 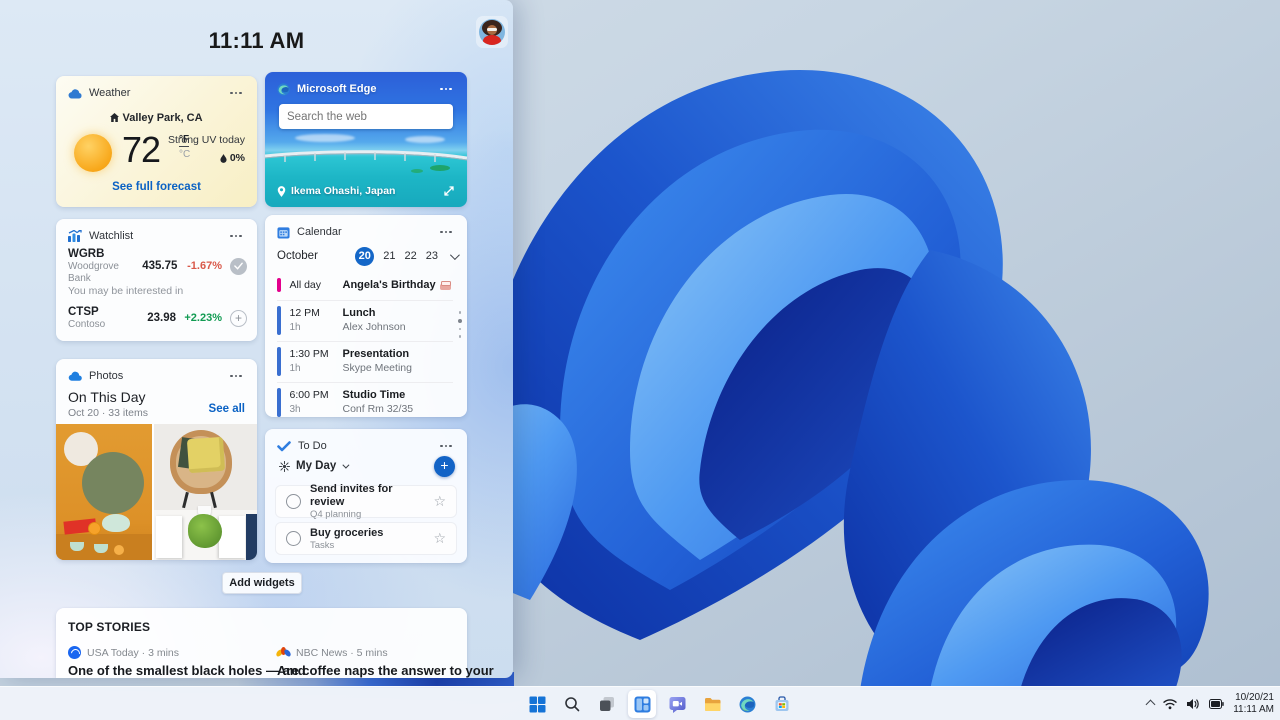 I want to click on taskbar-clock: 10/20/21 11:11 AM, so click(x=1253, y=704).